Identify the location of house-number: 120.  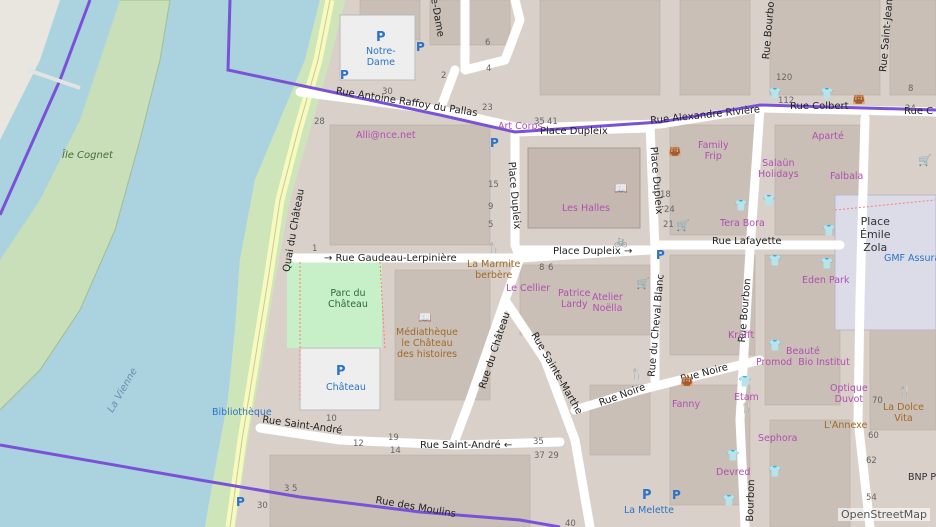
(784, 78).